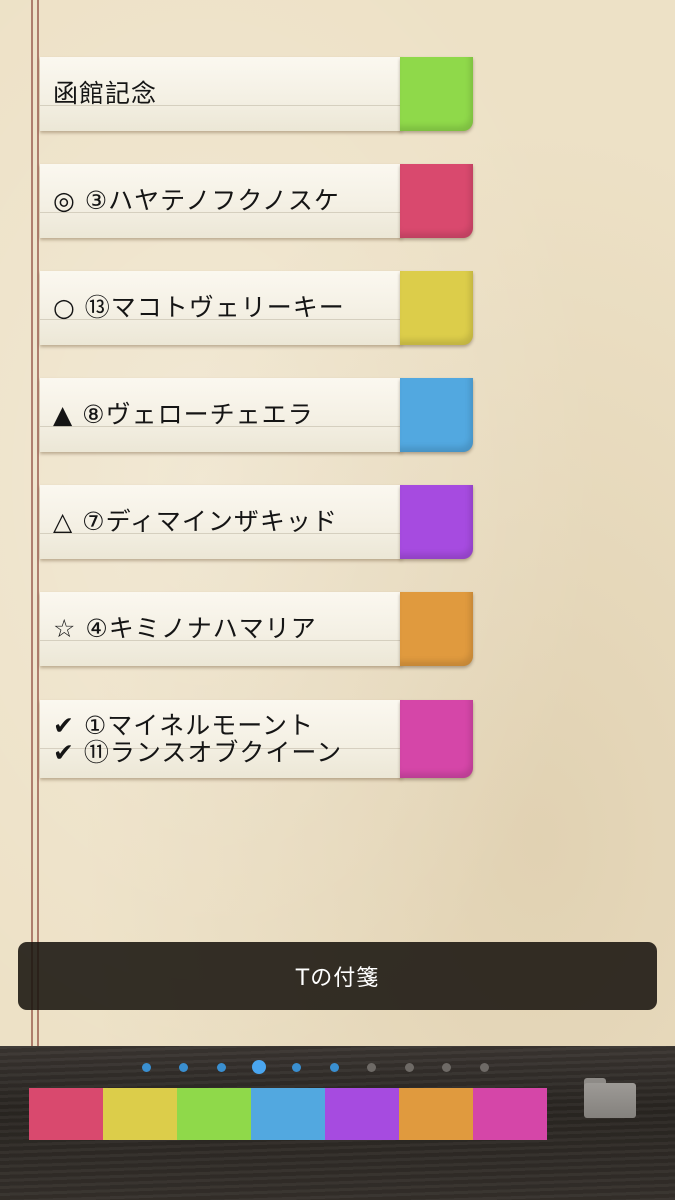 The width and height of the screenshot is (675, 1200). I want to click on sticky-note: ☆ ④キミノナハマリア, so click(256, 629).